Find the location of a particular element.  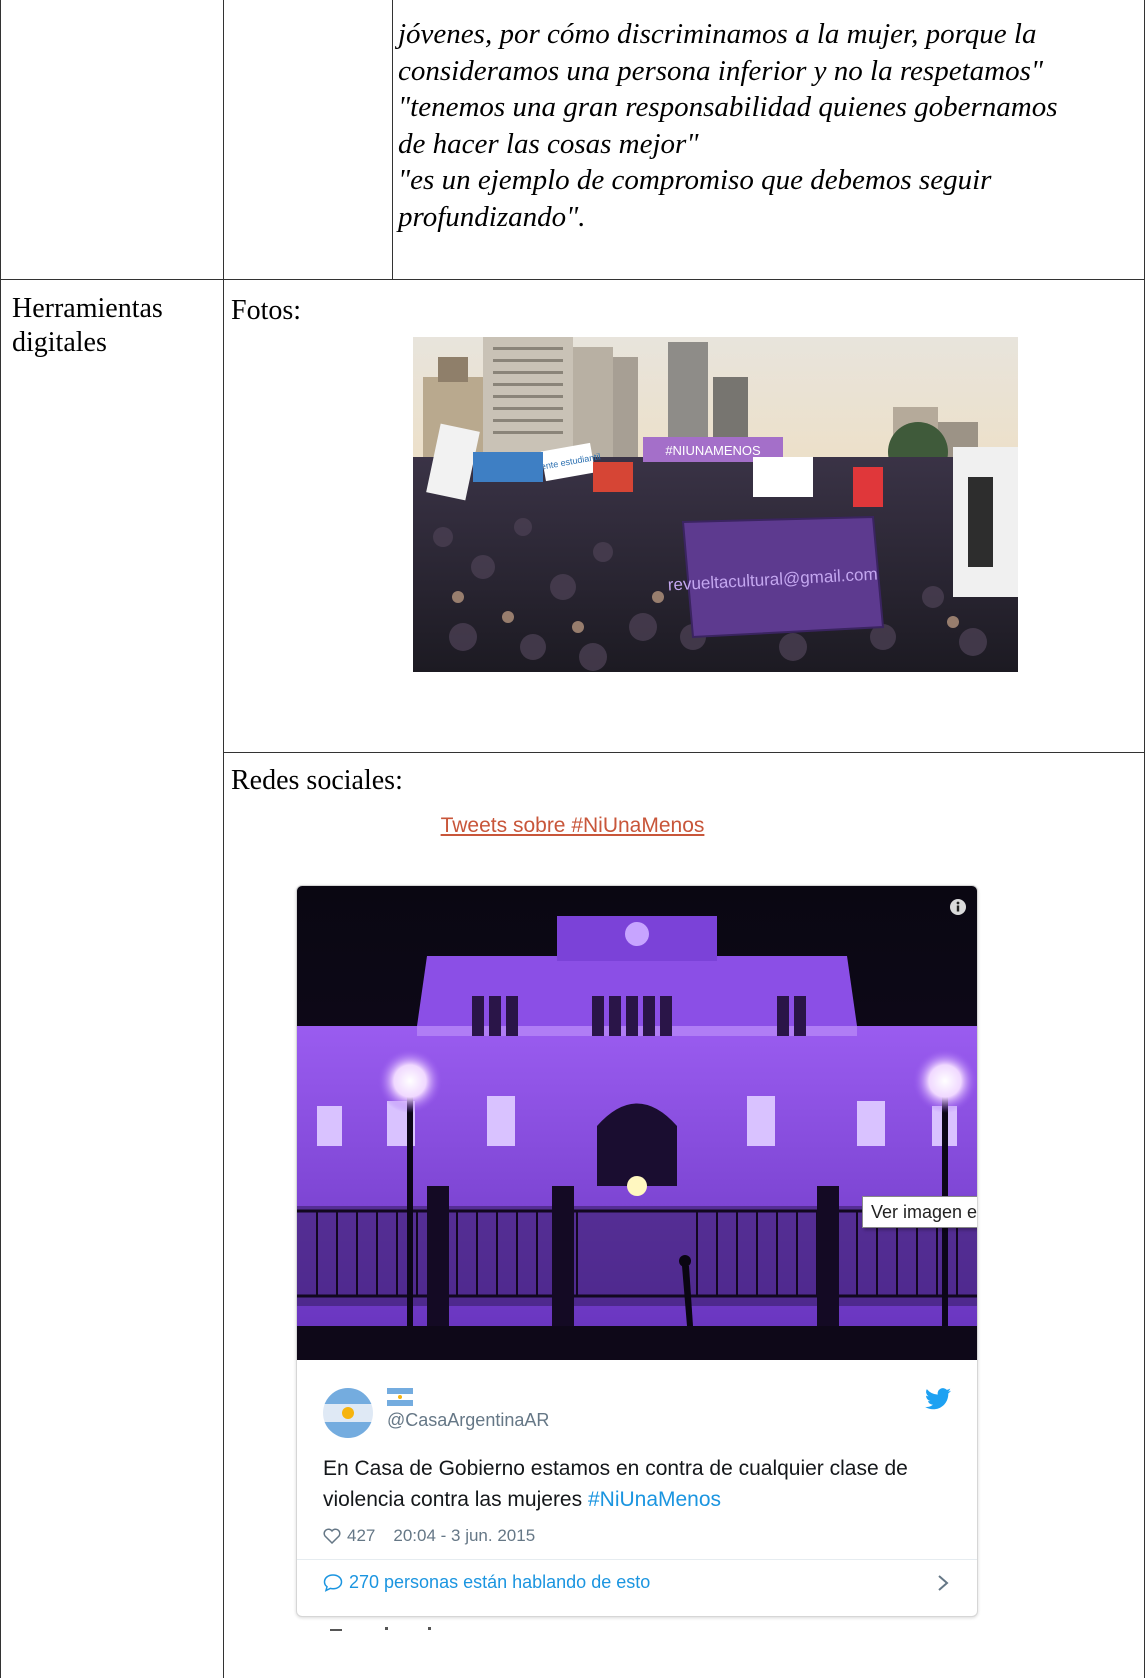

info-icon is located at coordinates (958, 907).